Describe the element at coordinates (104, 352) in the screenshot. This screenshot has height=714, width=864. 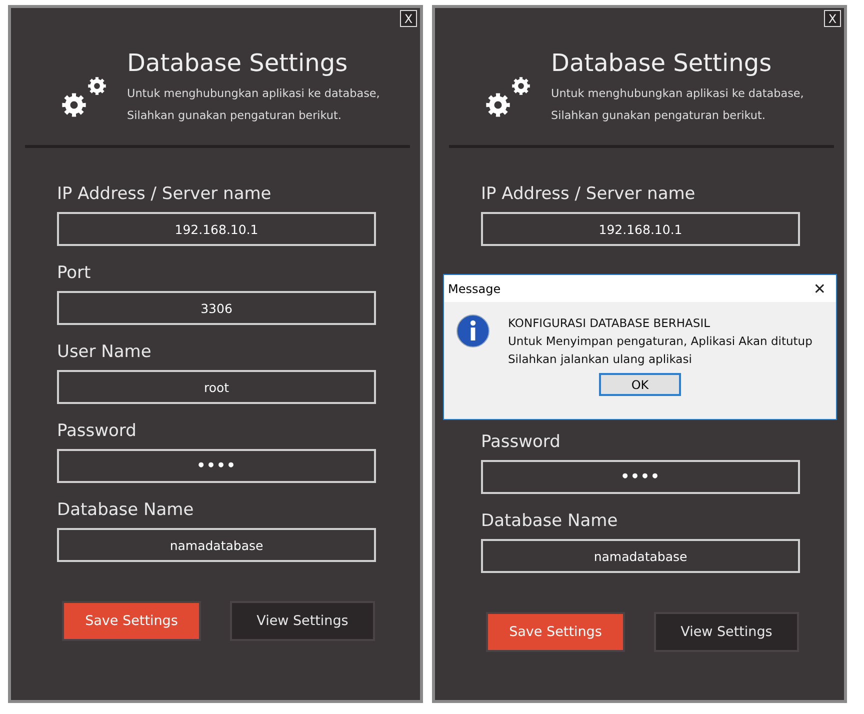
I see `field-label: User Name` at that location.